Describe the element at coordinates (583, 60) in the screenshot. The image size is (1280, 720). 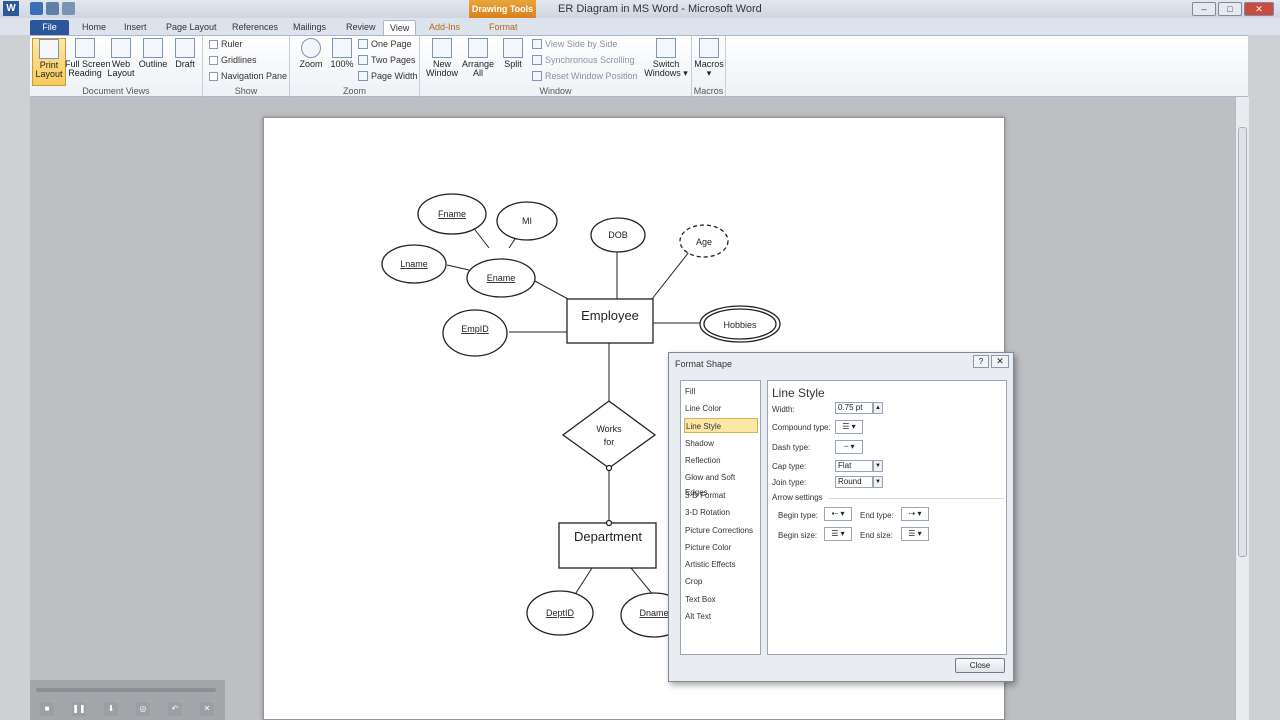
I see `synchronous-scrolling-button: Synchronous Scrolling` at that location.